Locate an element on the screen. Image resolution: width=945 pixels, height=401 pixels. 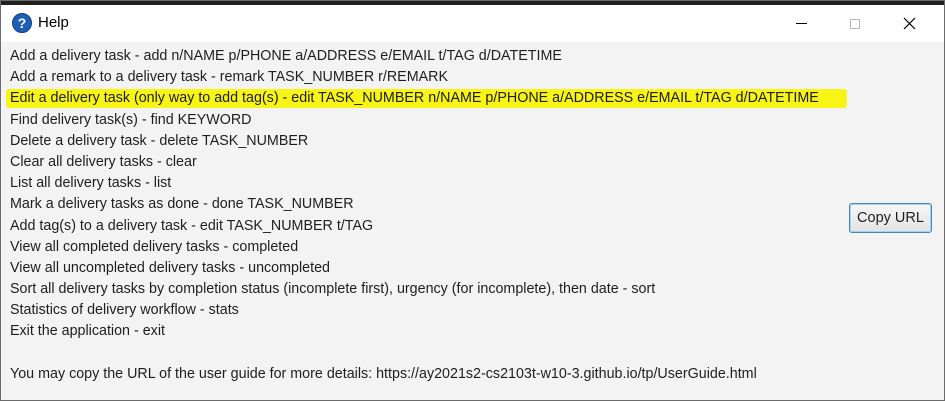
window-title: Help is located at coordinates (53, 22).